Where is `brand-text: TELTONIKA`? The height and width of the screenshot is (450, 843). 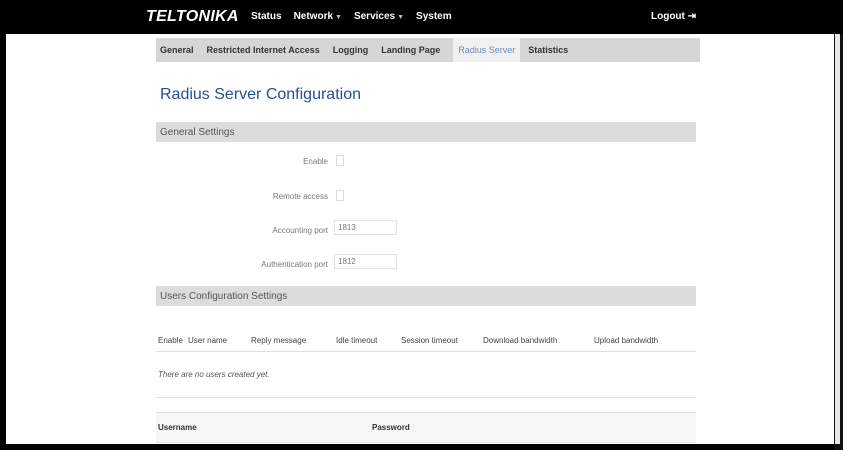
brand-text: TELTONIKA is located at coordinates (192, 16).